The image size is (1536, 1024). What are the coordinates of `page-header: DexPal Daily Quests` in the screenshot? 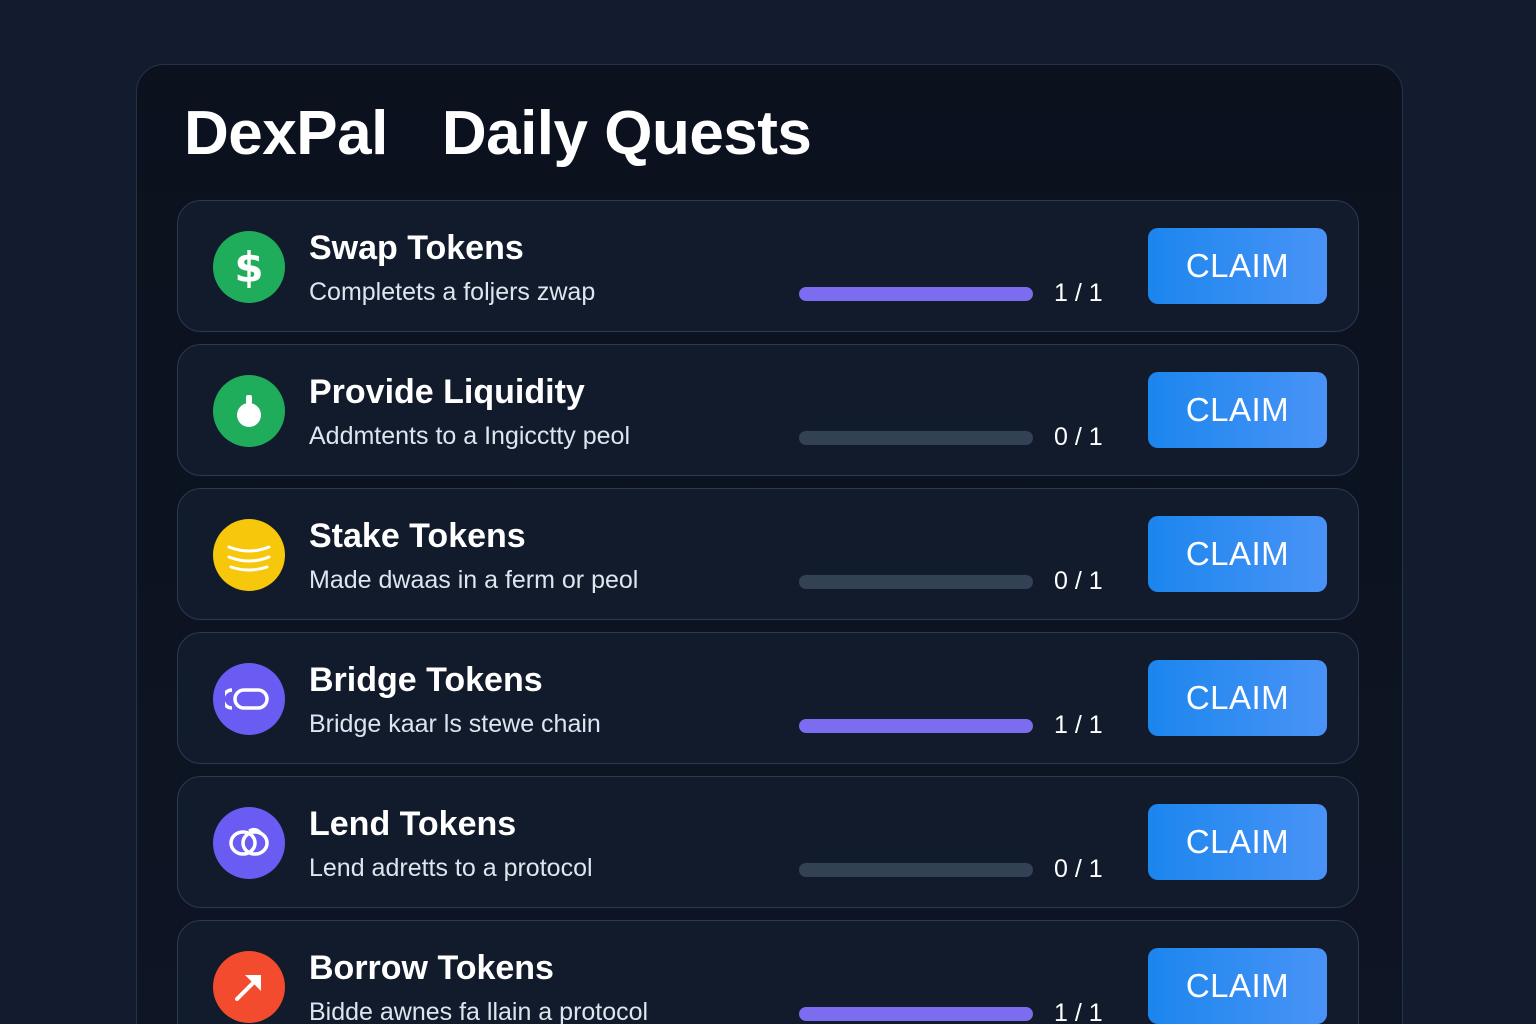 It's located at (498, 133).